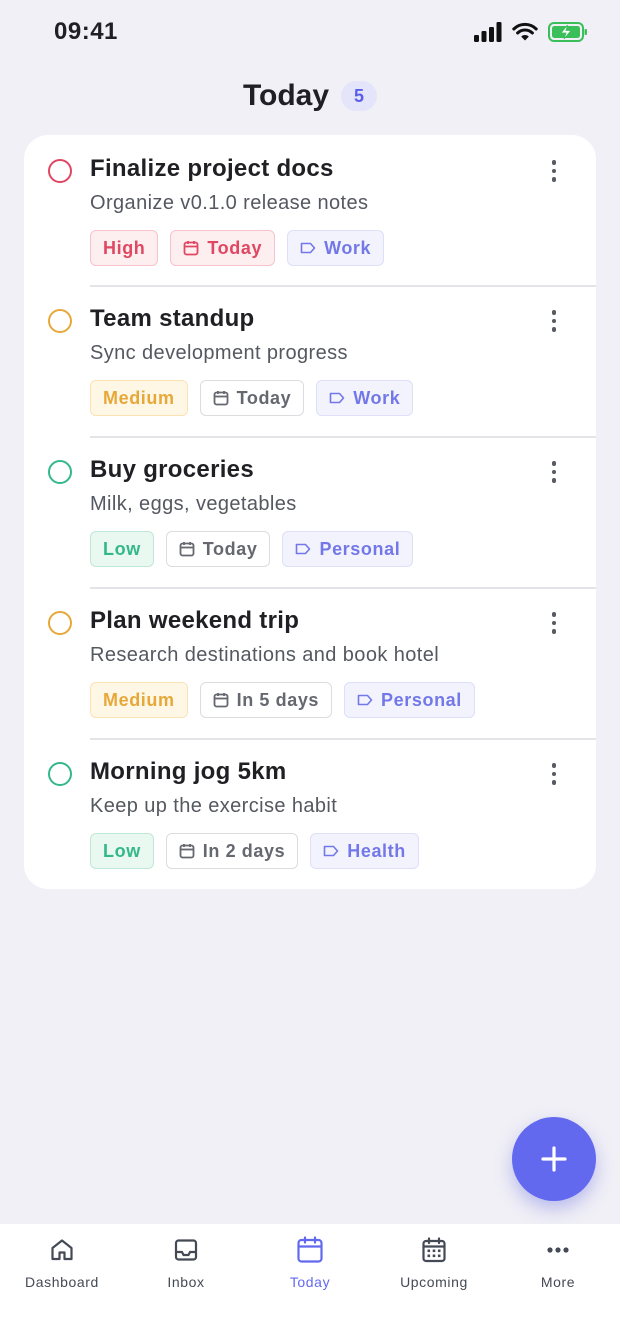 This screenshot has height=1342, width=620. What do you see at coordinates (488, 32) in the screenshot?
I see `signal-icon` at bounding box center [488, 32].